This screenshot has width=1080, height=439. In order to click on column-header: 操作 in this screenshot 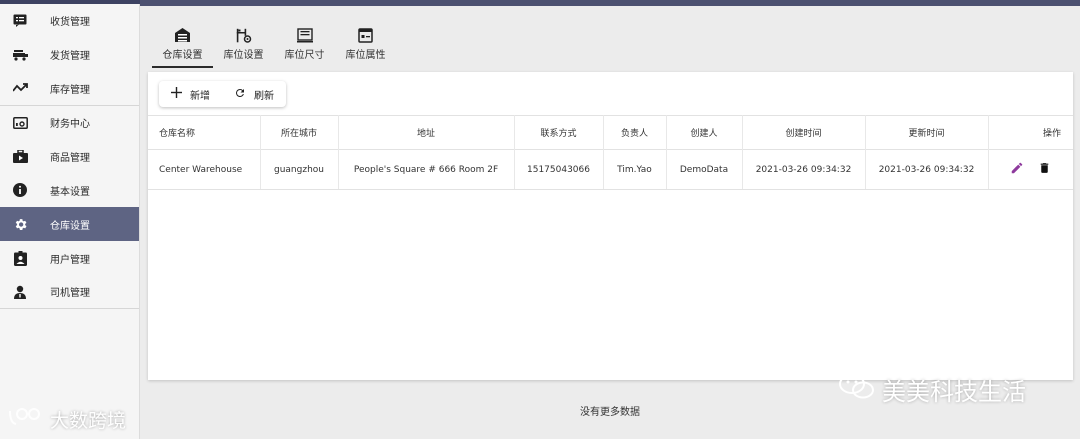, I will do `click(1030, 132)`.